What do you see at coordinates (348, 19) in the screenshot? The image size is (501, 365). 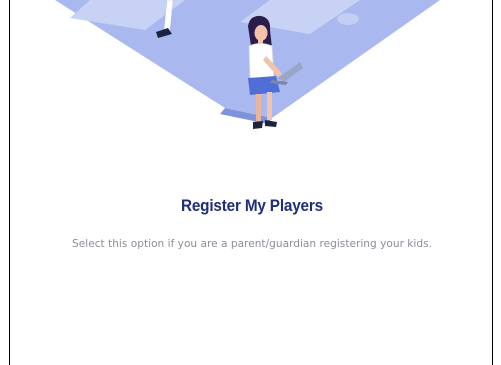 I see `field-spot` at bounding box center [348, 19].